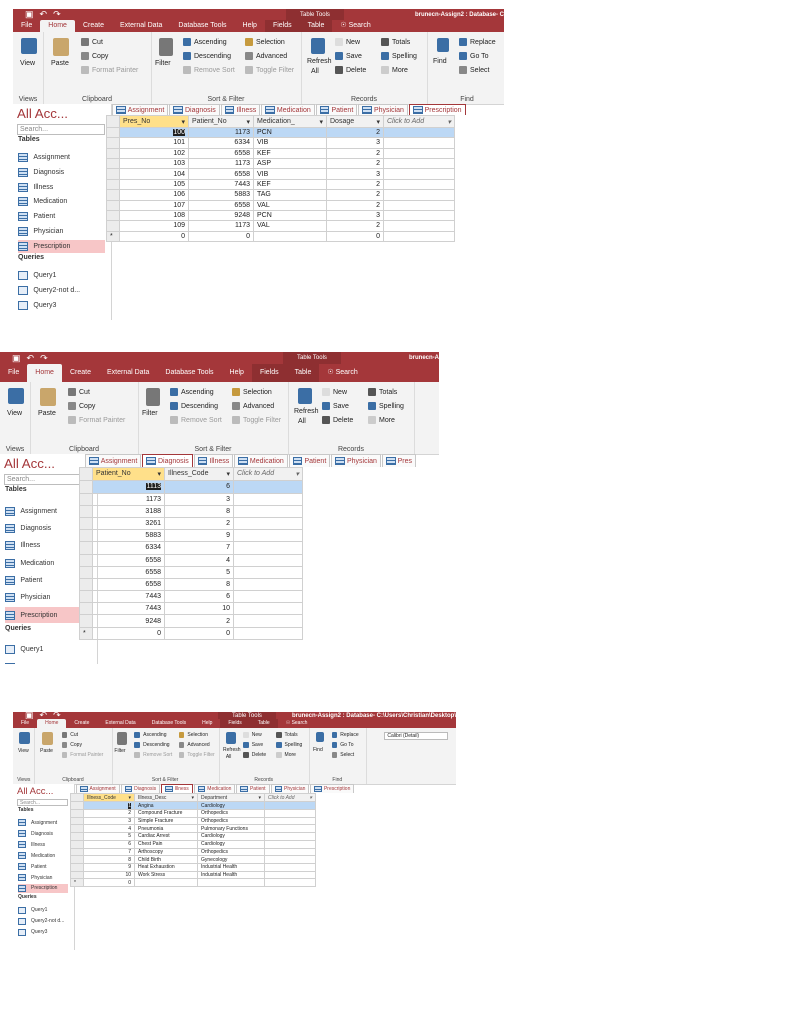  I want to click on table-row: 4 Pneumonia Pulmonary Functions, so click(193, 829).